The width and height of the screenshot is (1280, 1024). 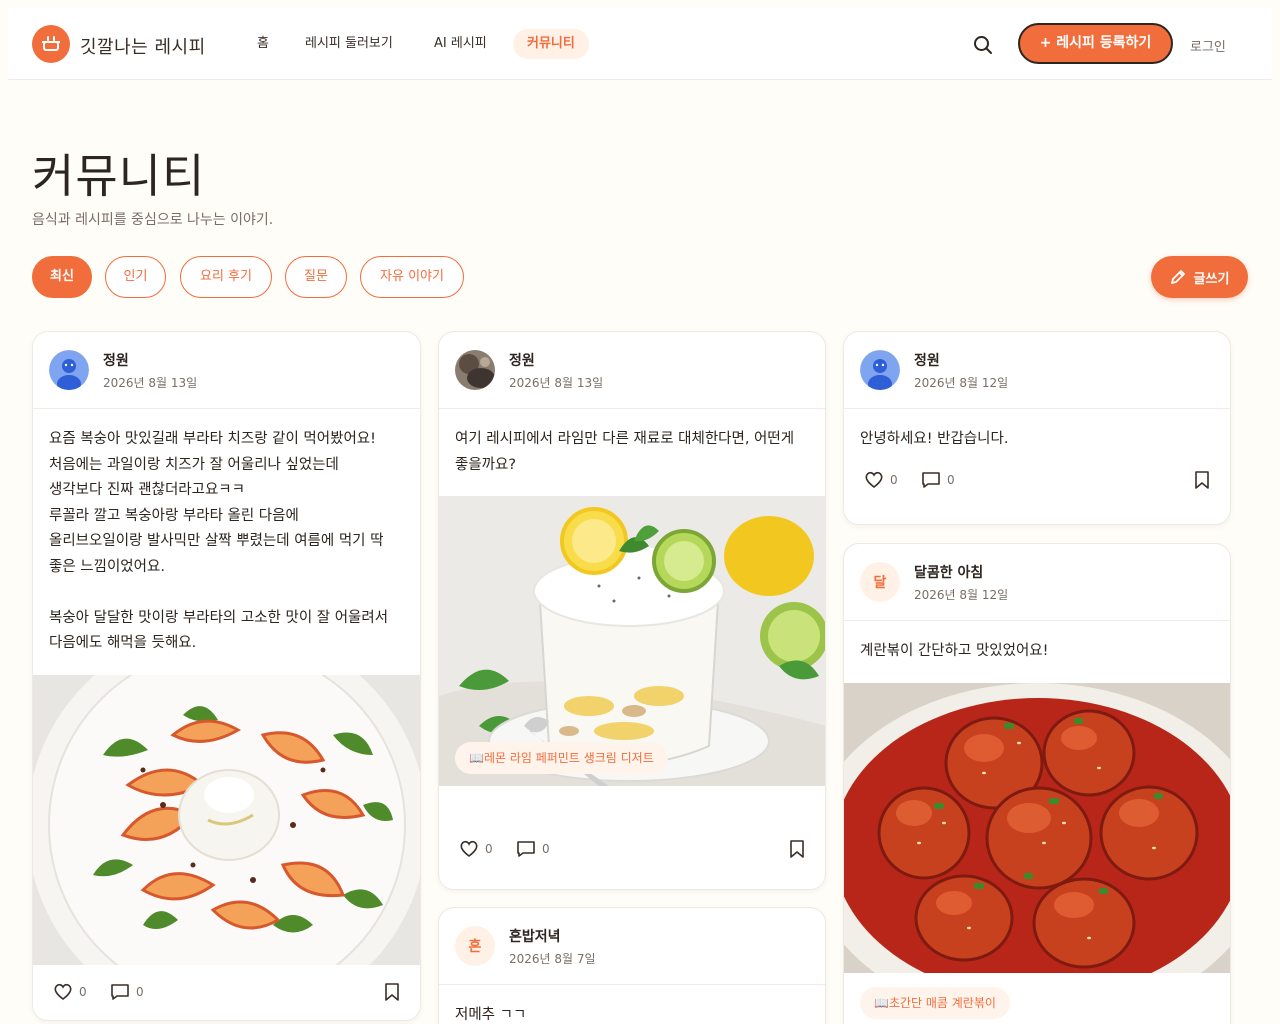 I want to click on post-author: 혼밥저녁, so click(x=535, y=936).